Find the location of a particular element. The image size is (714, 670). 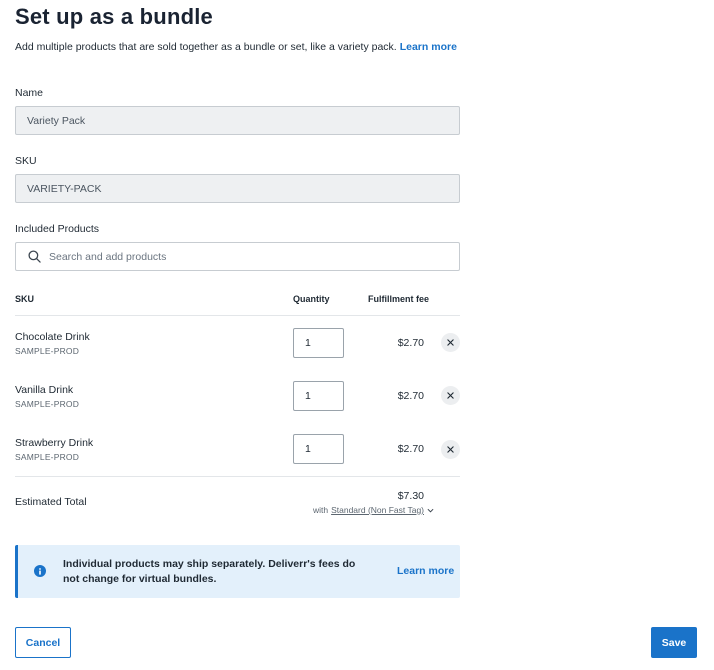

total-divider is located at coordinates (237, 476).